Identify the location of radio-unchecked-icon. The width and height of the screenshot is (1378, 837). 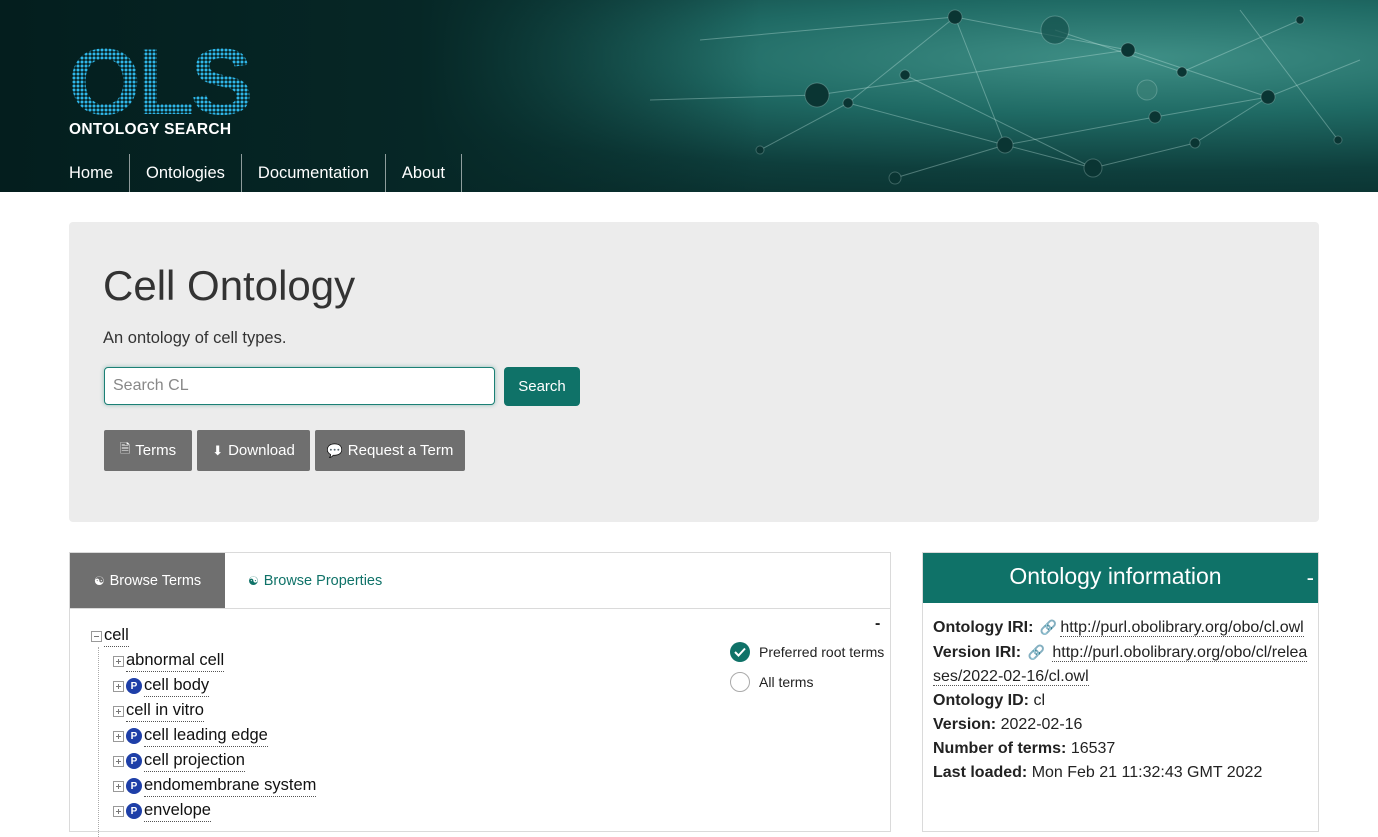
(740, 682).